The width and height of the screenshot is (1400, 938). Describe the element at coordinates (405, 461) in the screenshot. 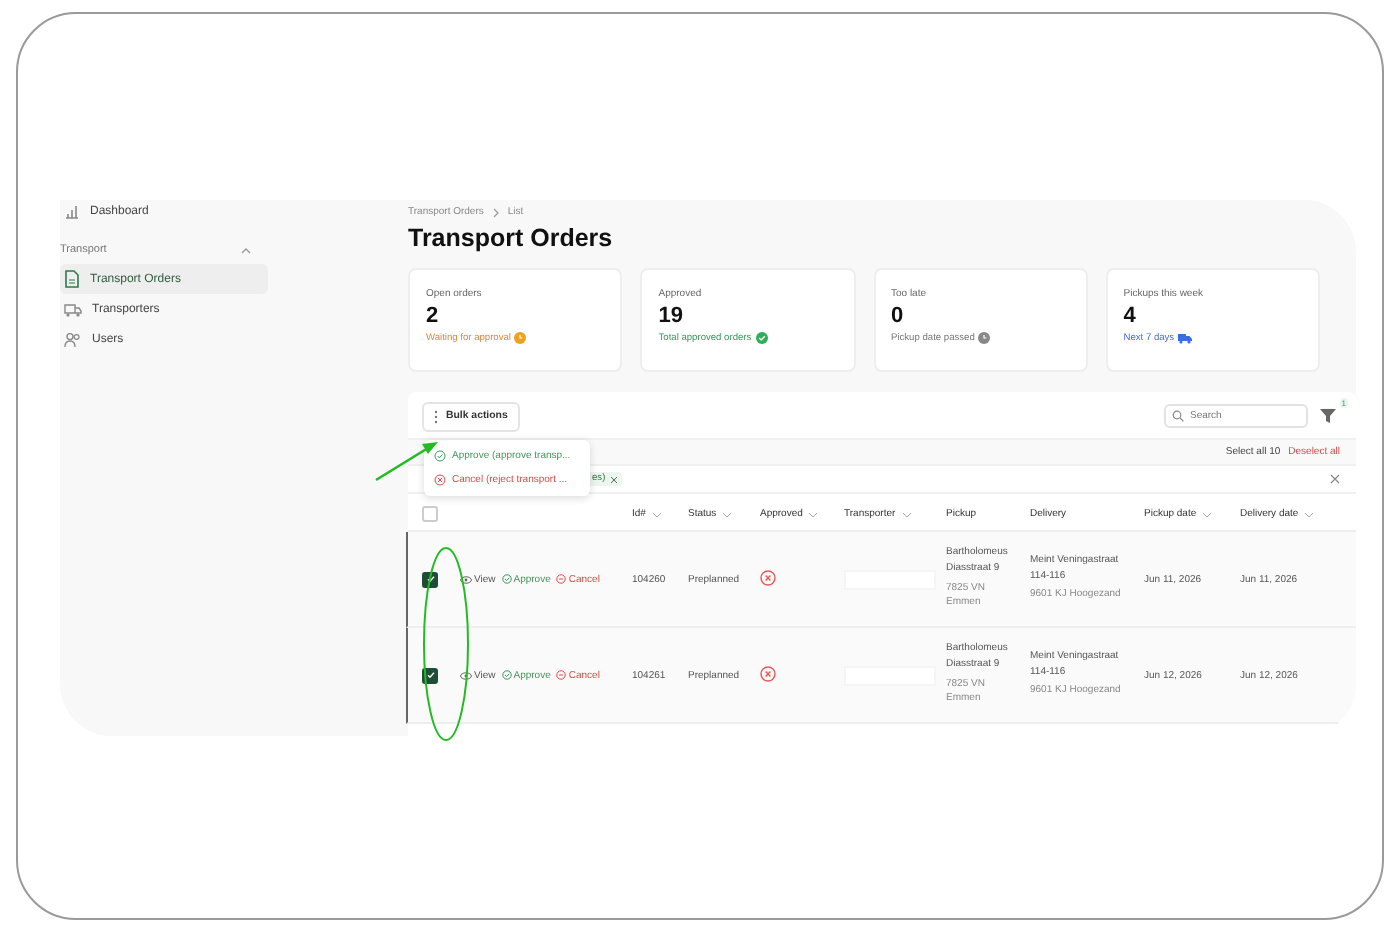

I see `annotation-arrow` at that location.